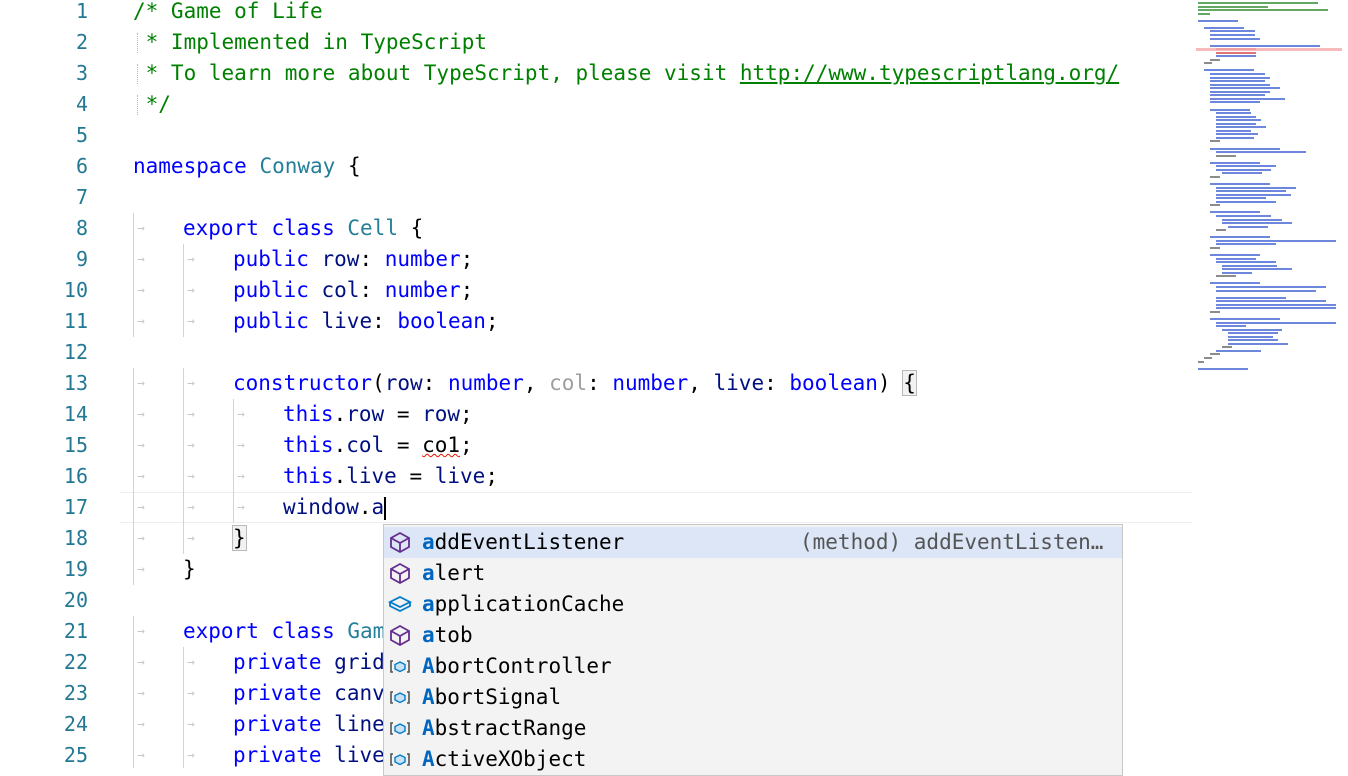  I want to click on url-link: http://www.typescriptlang.org/, so click(929, 73).